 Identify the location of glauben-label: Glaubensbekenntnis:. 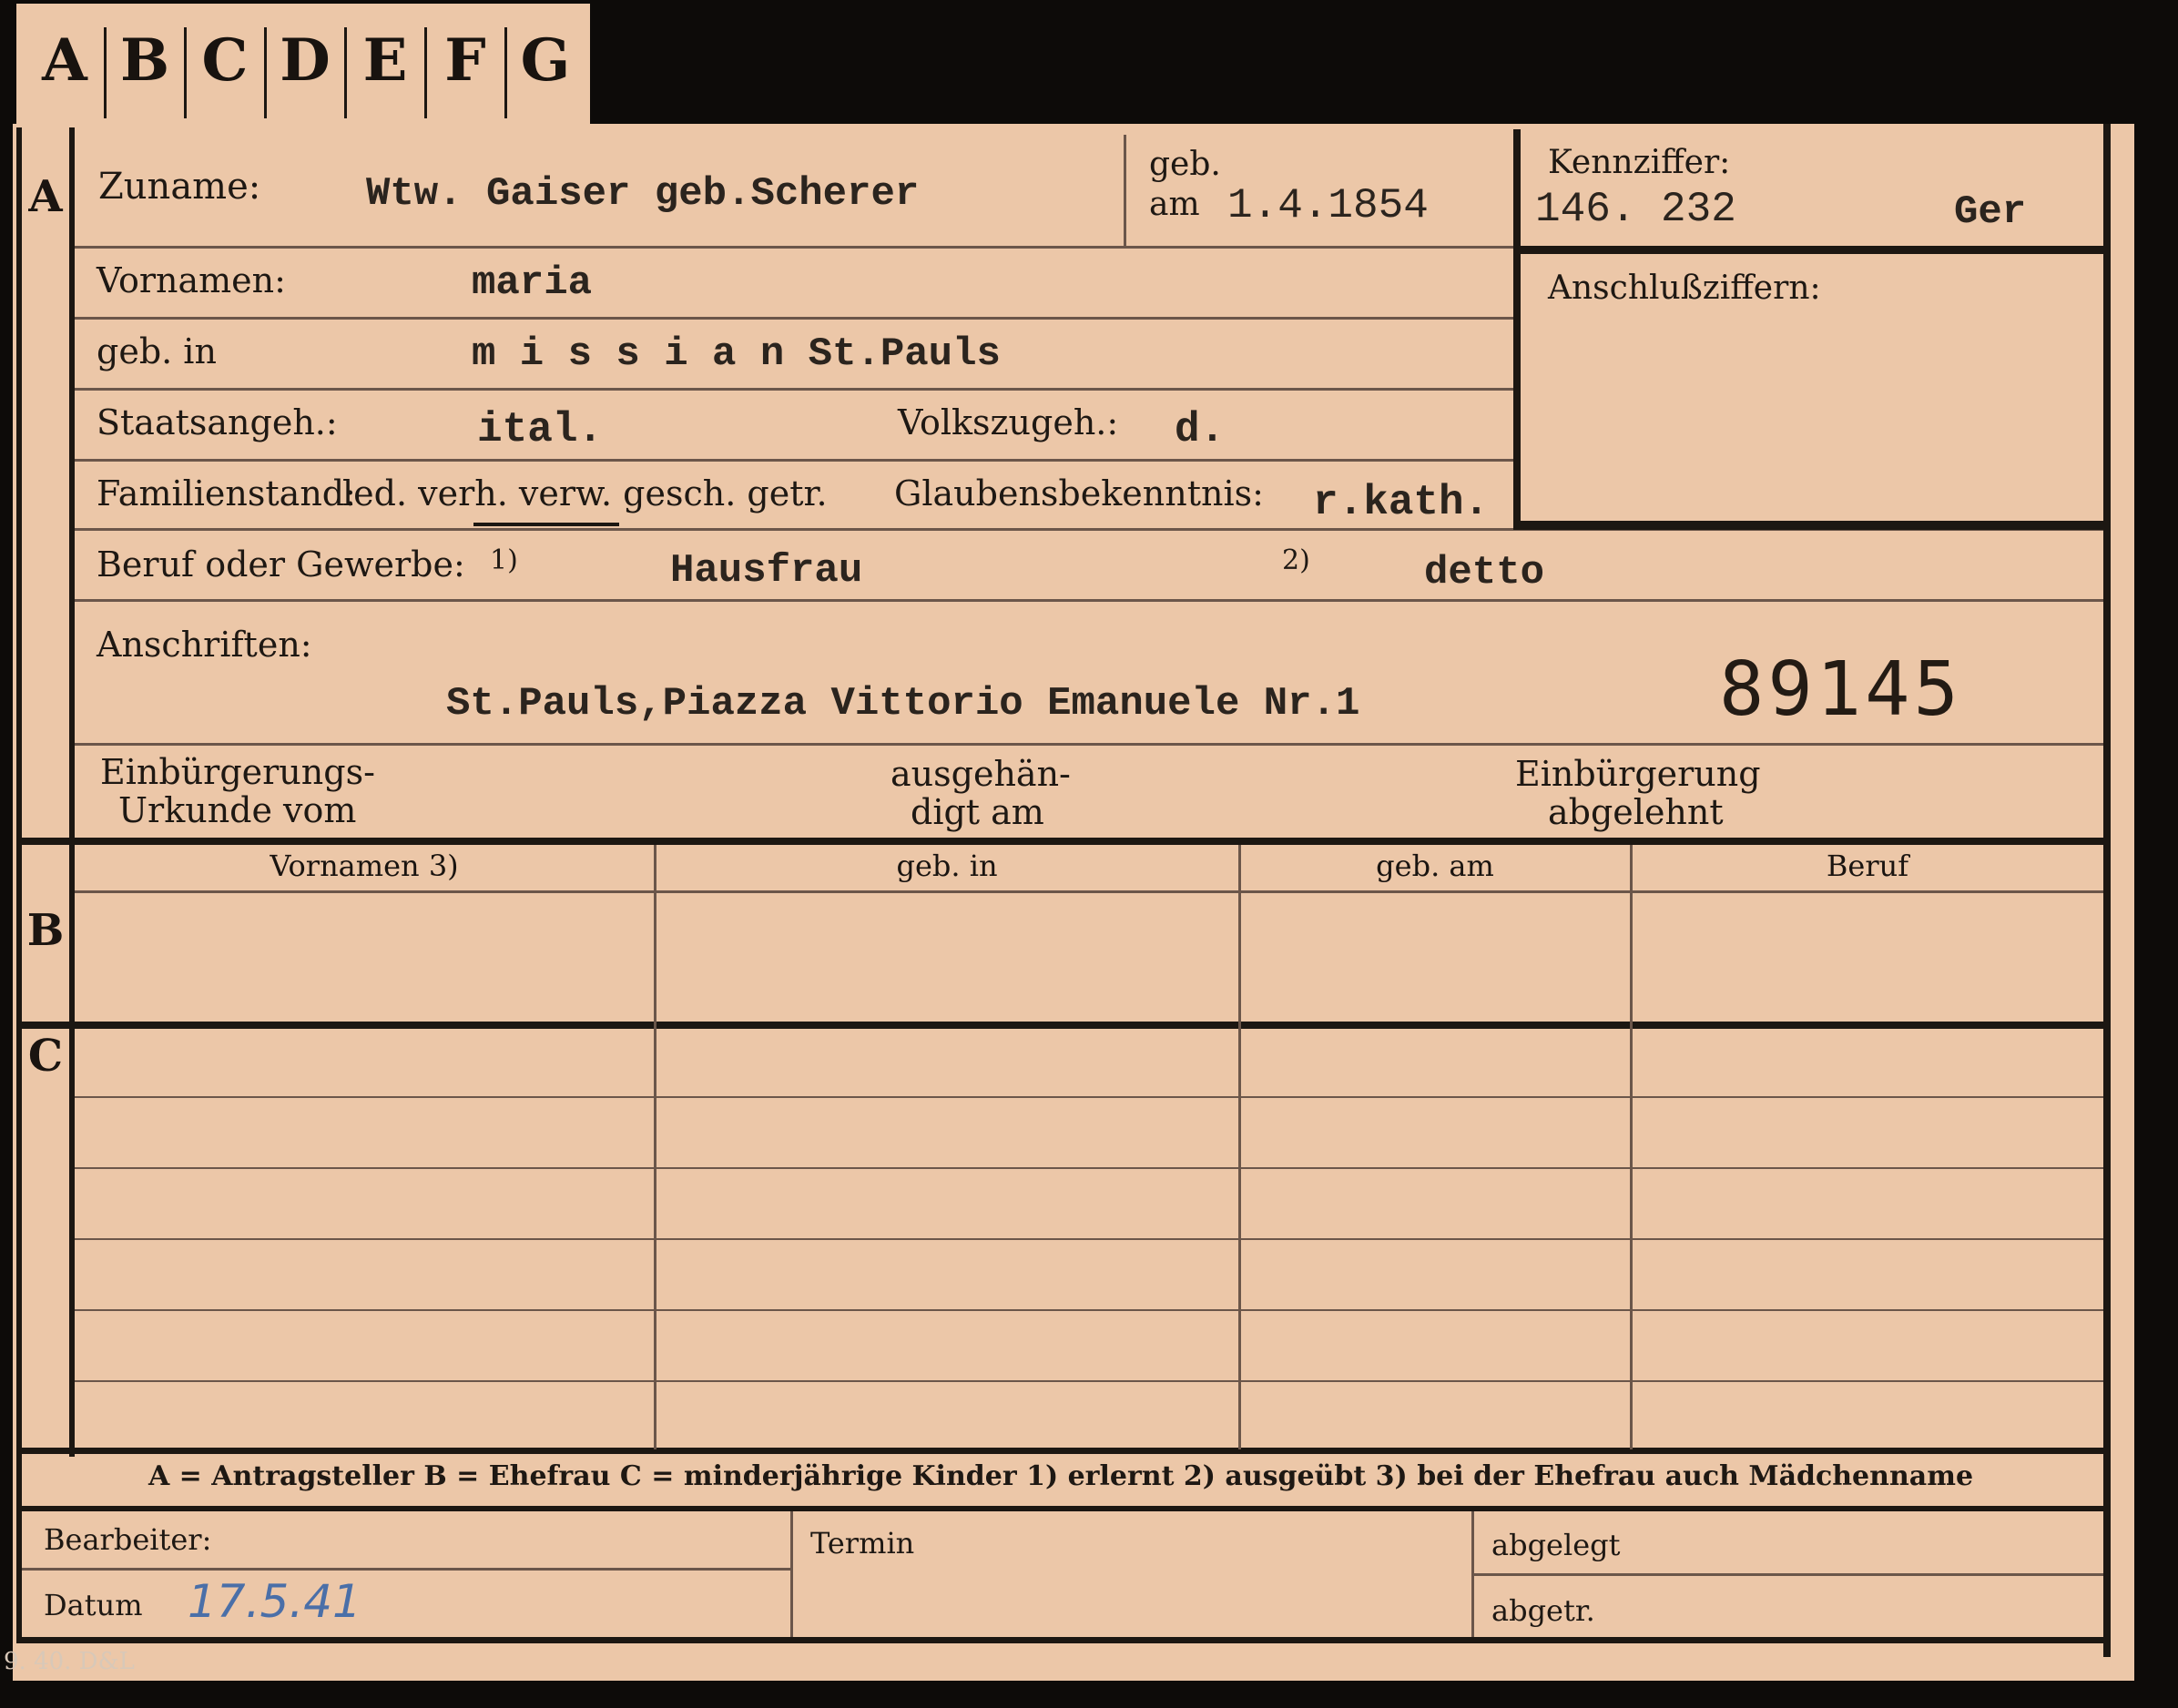
(1079, 493).